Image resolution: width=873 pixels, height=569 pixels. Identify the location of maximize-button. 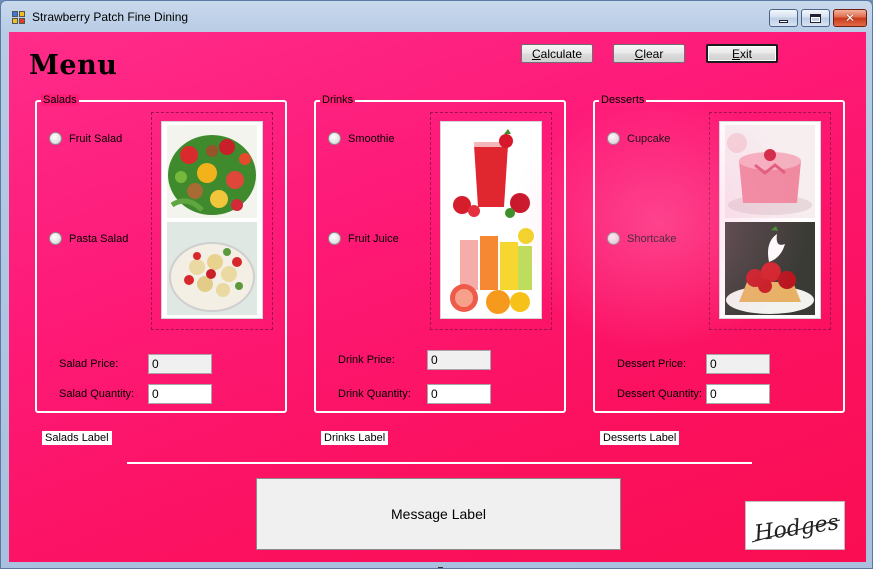
(815, 18).